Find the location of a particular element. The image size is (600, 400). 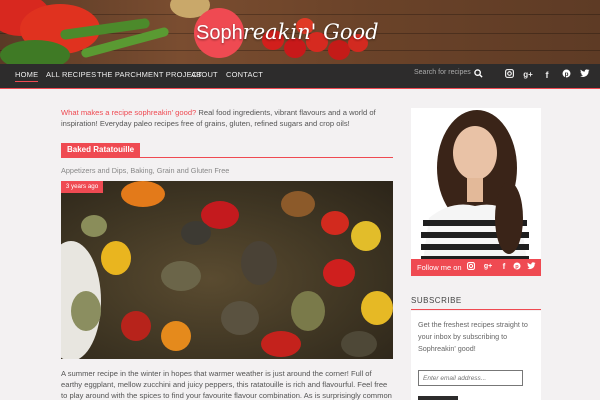

follow-bar: Follow me on g+ f p is located at coordinates (476, 267).